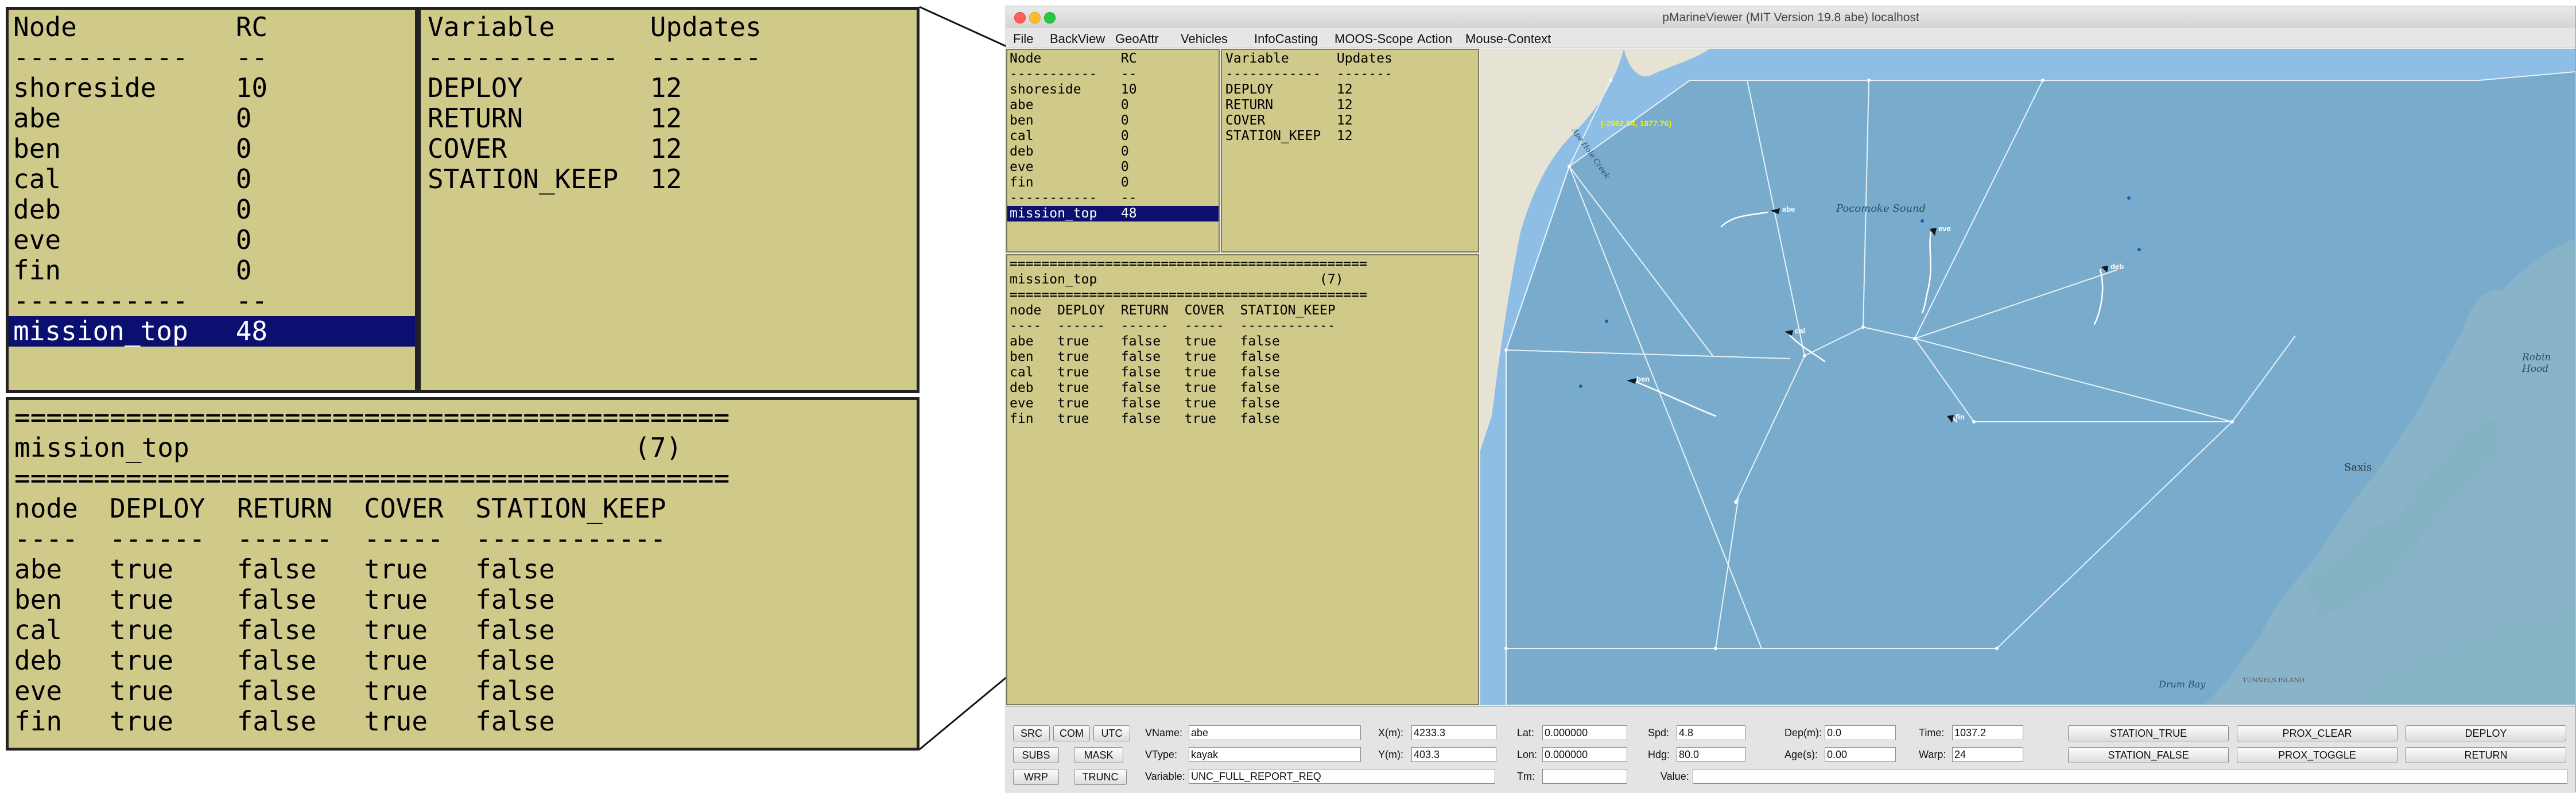  What do you see at coordinates (1860, 755) in the screenshot?
I see `age-field: 0.00` at bounding box center [1860, 755].